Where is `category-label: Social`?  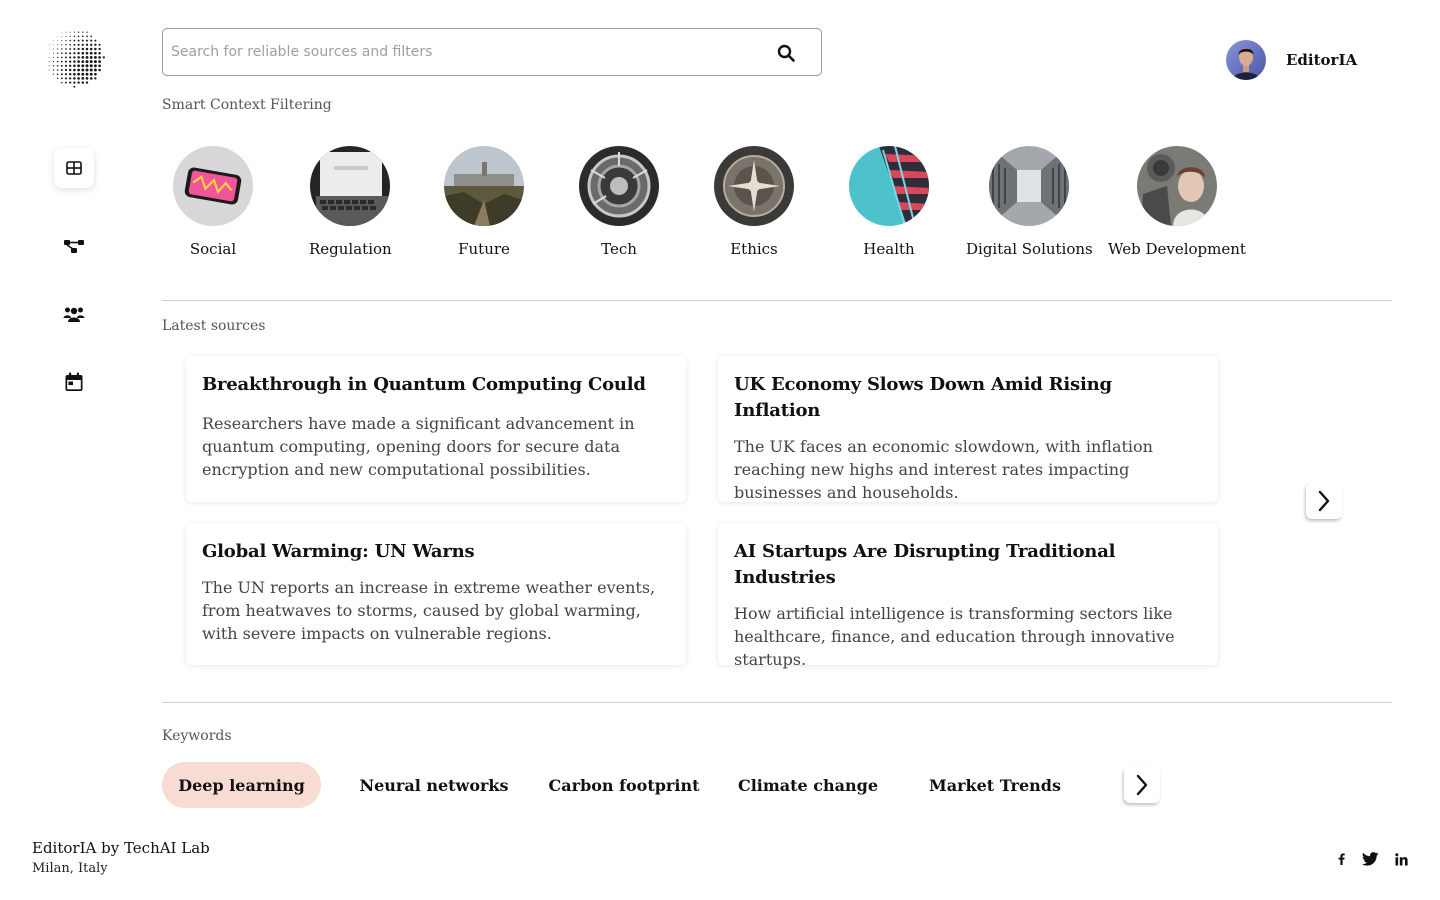
category-label: Social is located at coordinates (213, 249).